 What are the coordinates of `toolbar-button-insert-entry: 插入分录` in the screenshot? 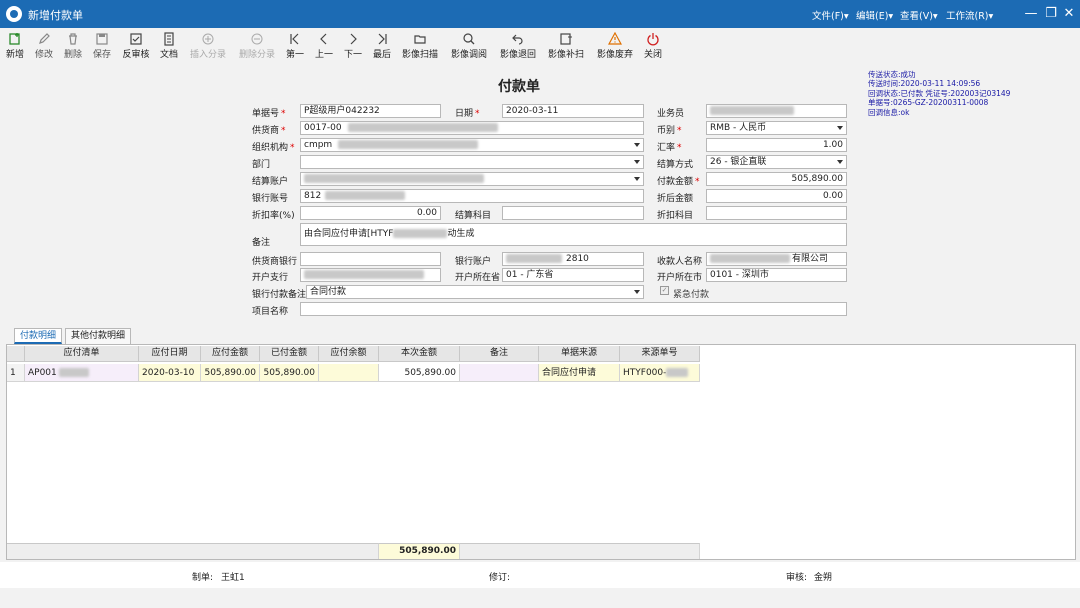 It's located at (208, 46).